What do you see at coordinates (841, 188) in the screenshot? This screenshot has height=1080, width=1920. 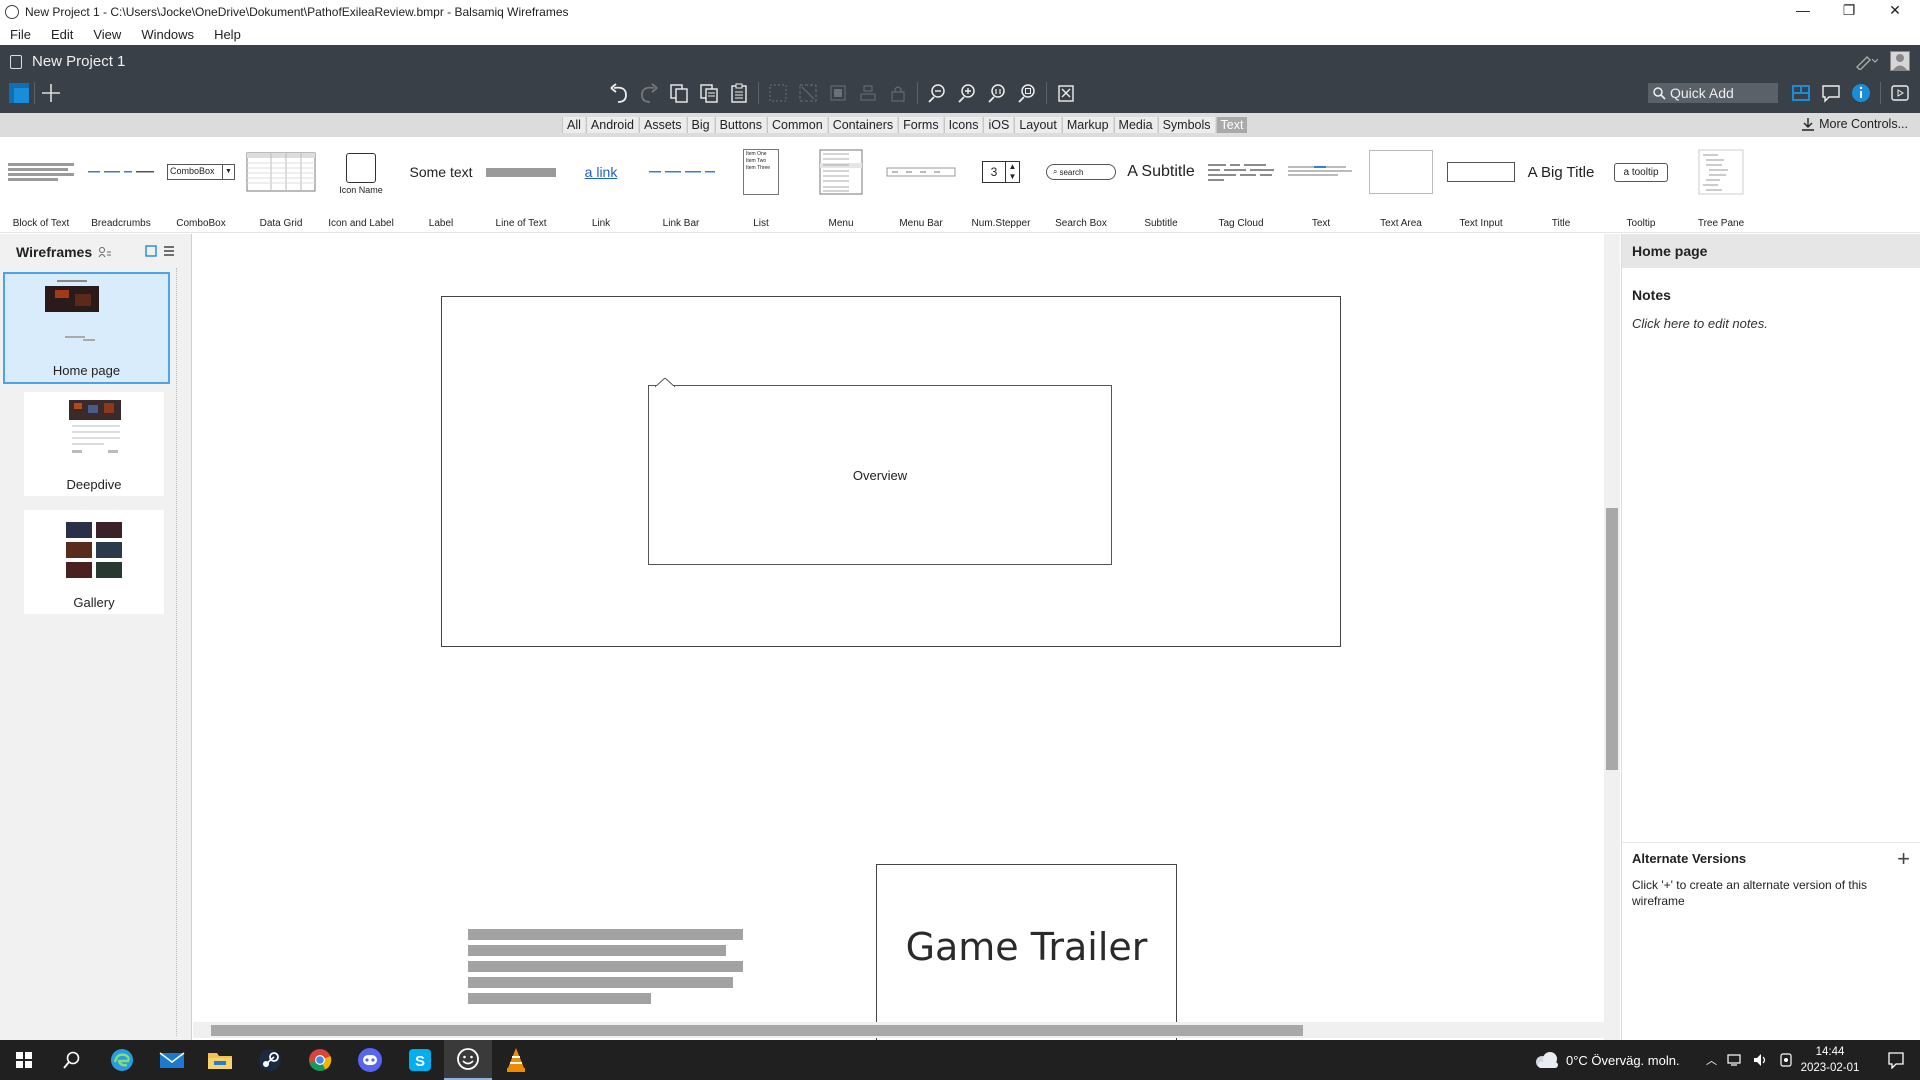 I see `lib-menu: Menu` at bounding box center [841, 188].